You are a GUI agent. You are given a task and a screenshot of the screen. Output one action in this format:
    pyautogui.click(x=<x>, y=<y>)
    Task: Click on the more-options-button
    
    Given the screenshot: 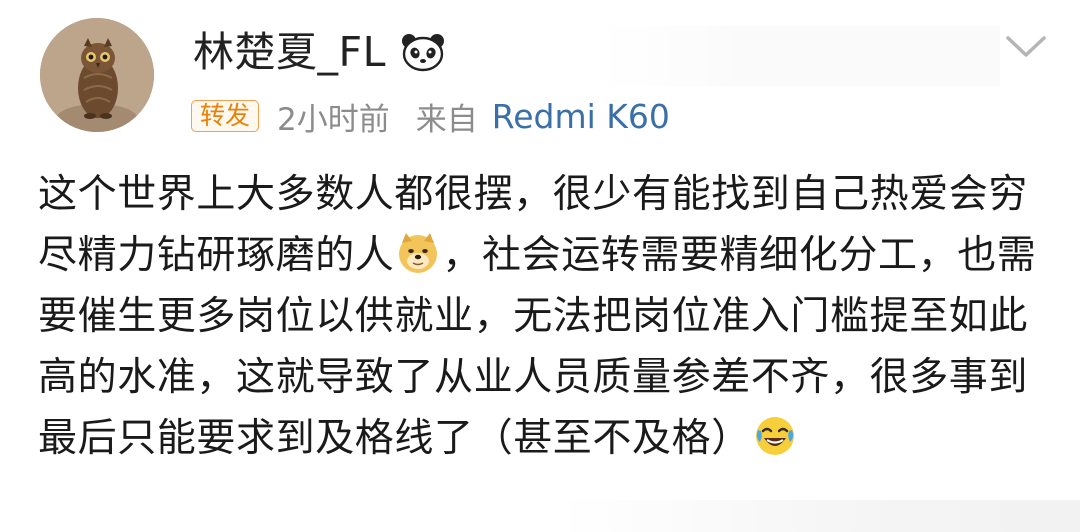 What is the action you would take?
    pyautogui.click(x=1026, y=47)
    